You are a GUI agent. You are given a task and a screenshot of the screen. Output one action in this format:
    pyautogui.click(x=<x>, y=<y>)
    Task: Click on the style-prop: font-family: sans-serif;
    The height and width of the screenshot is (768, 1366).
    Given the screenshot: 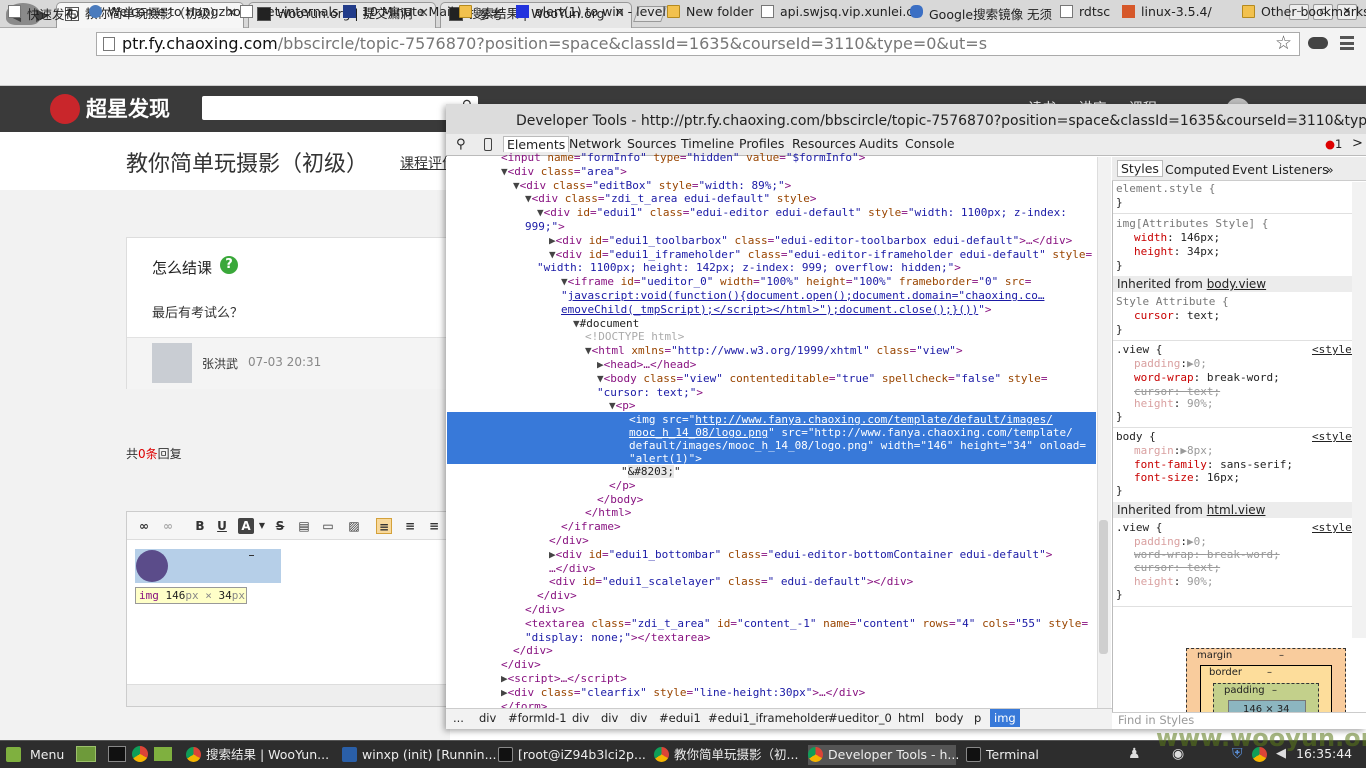 What is the action you would take?
    pyautogui.click(x=1213, y=465)
    